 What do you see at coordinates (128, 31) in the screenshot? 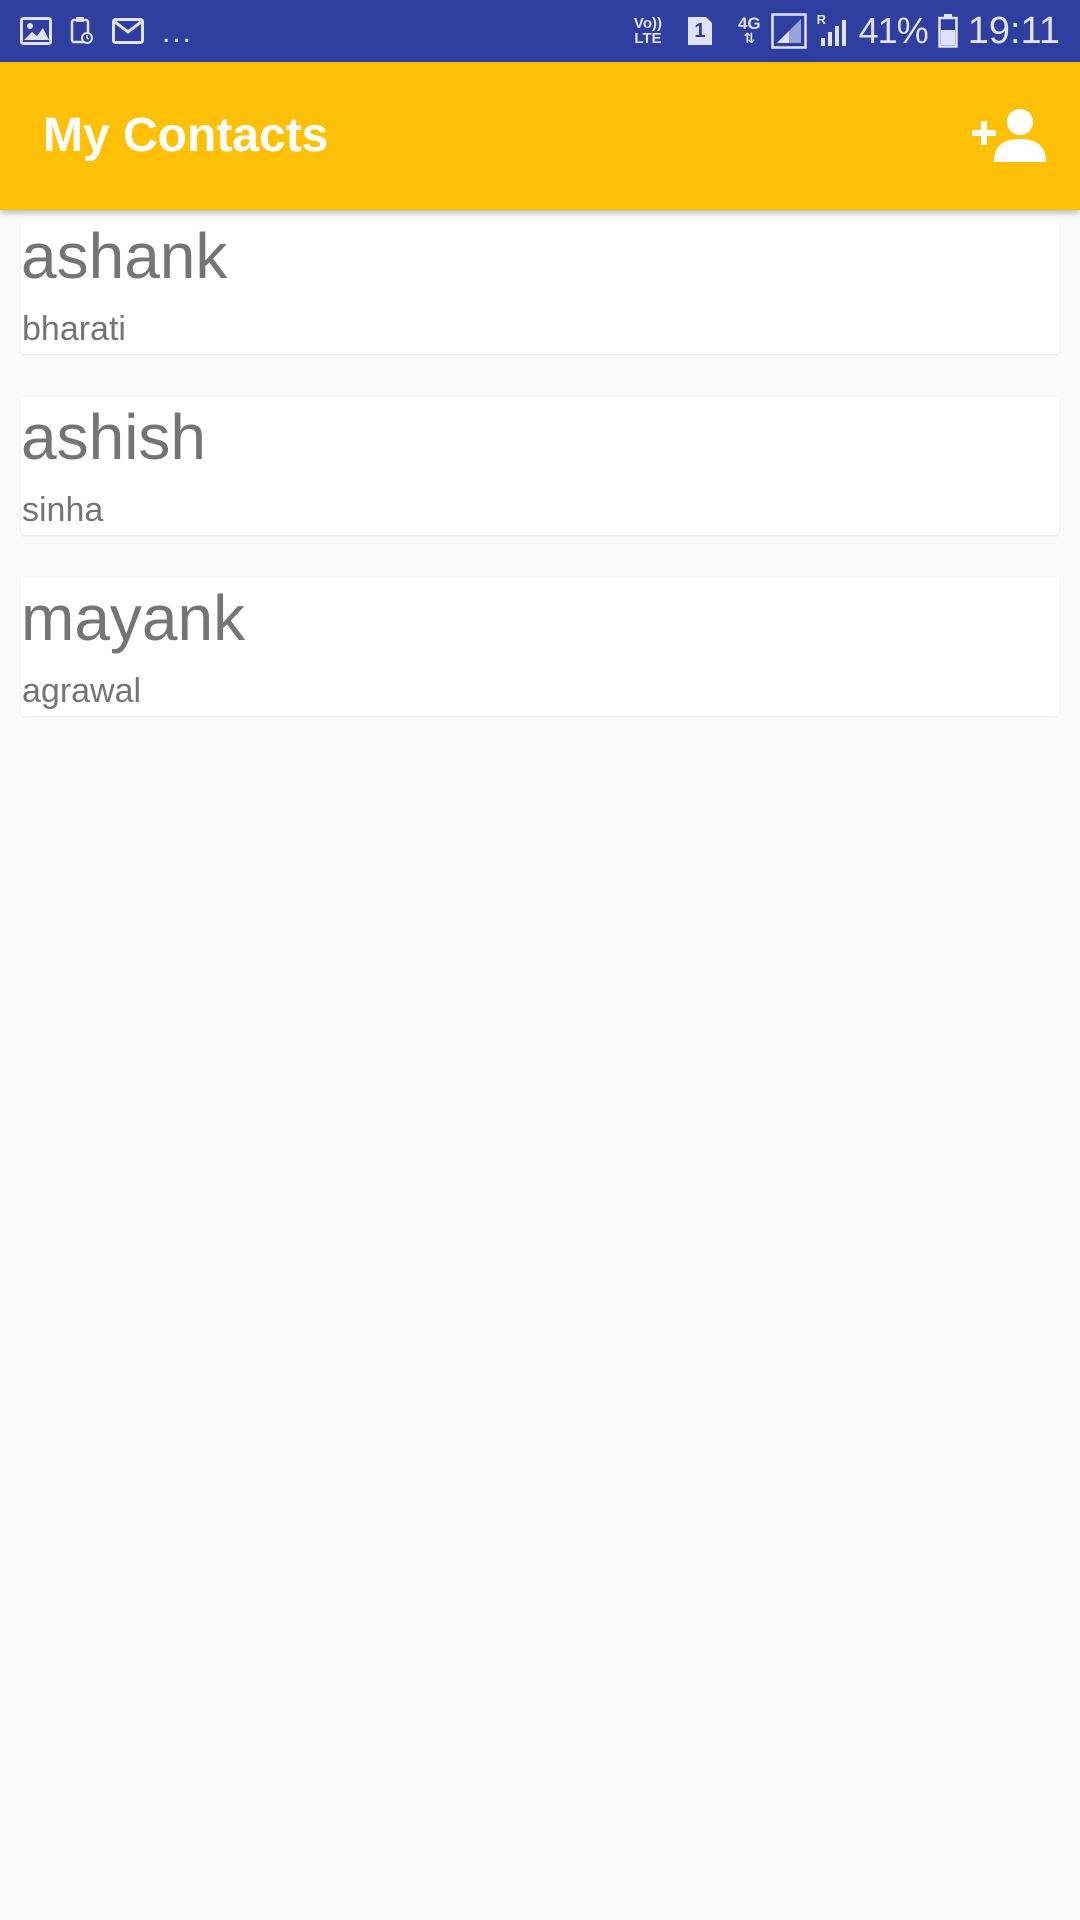
I see `mail-icon` at bounding box center [128, 31].